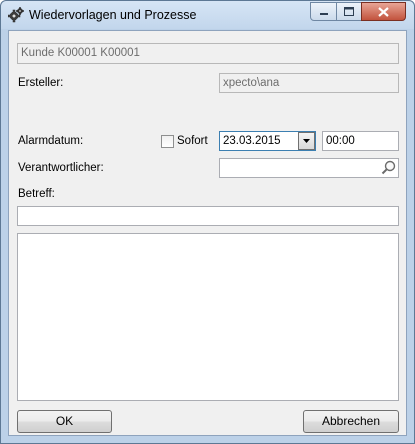 This screenshot has height=444, width=415. I want to click on search-icon, so click(388, 167).